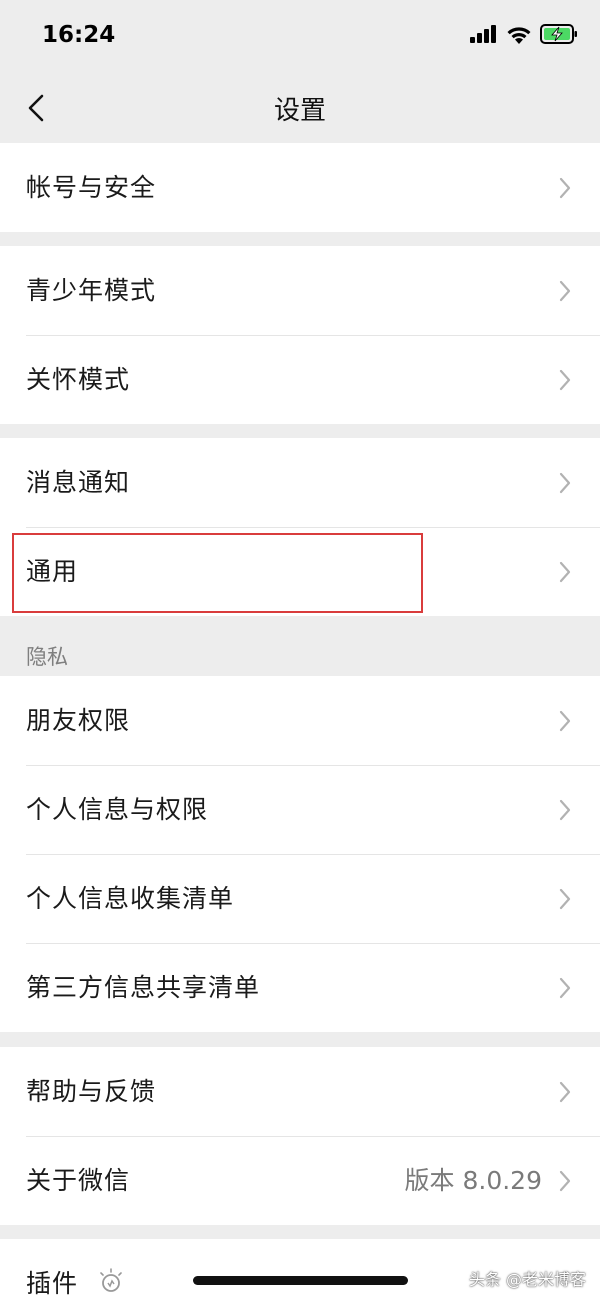 This screenshot has height=1299, width=600. What do you see at coordinates (483, 34) in the screenshot?
I see `signal-icon` at bounding box center [483, 34].